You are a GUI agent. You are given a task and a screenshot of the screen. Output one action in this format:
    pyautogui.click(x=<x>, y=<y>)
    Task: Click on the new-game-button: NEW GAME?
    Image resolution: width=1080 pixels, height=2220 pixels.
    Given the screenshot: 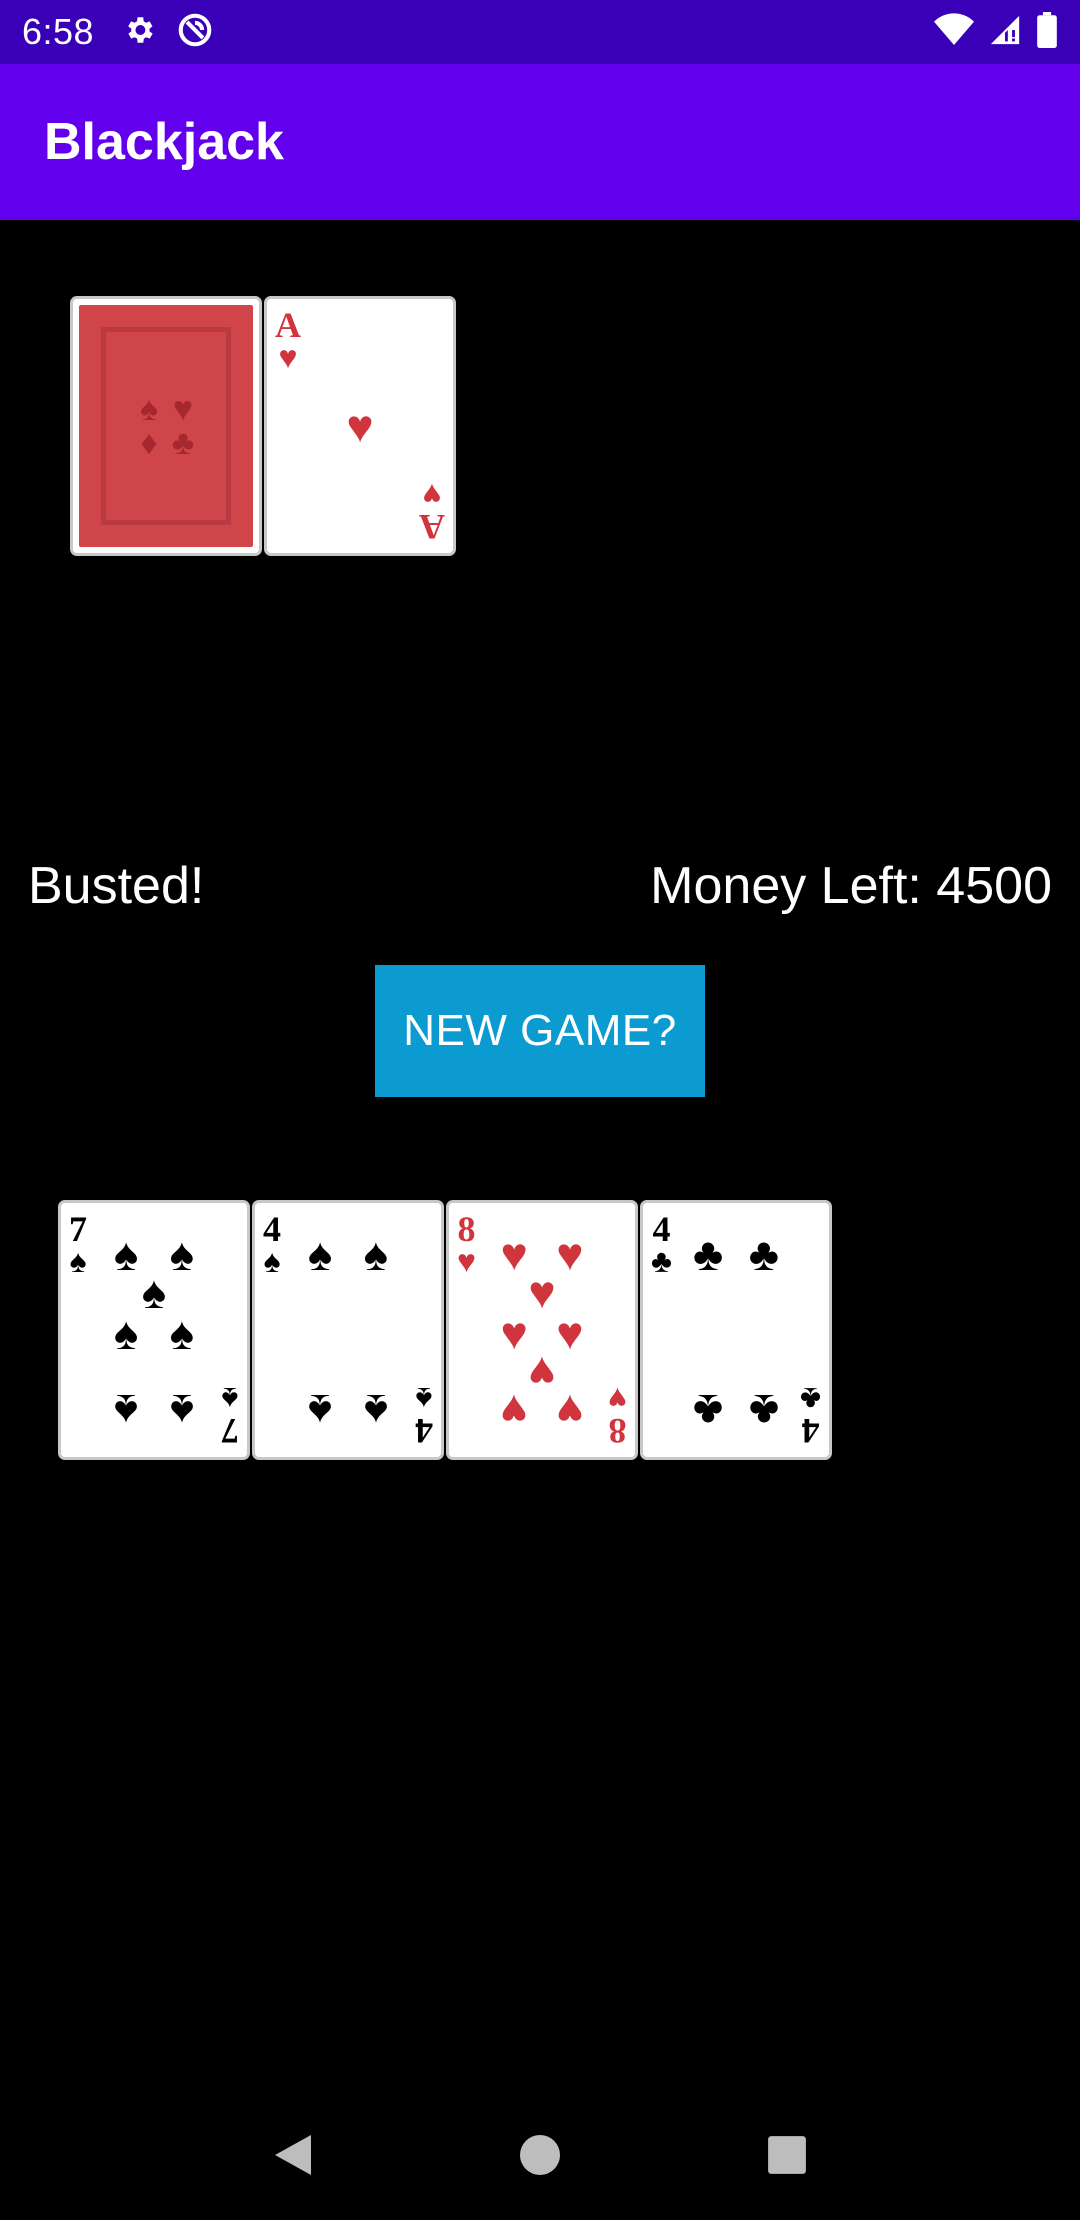 What is the action you would take?
    pyautogui.click(x=540, y=1031)
    